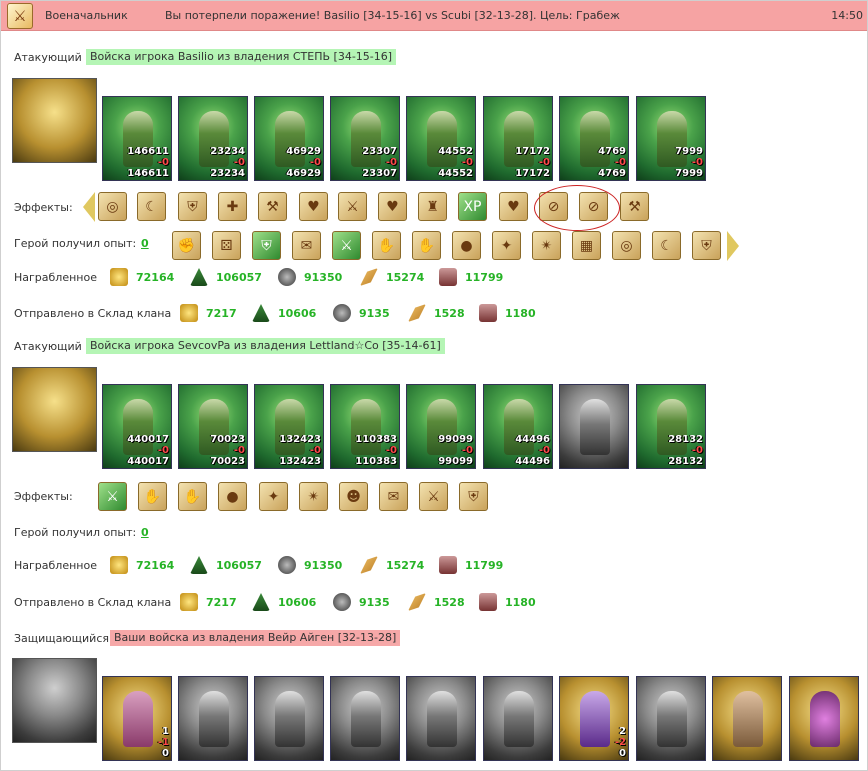 The image size is (868, 771). Describe the element at coordinates (441, 426) in the screenshot. I see `unit-slot: 99099 -0 99099` at that location.